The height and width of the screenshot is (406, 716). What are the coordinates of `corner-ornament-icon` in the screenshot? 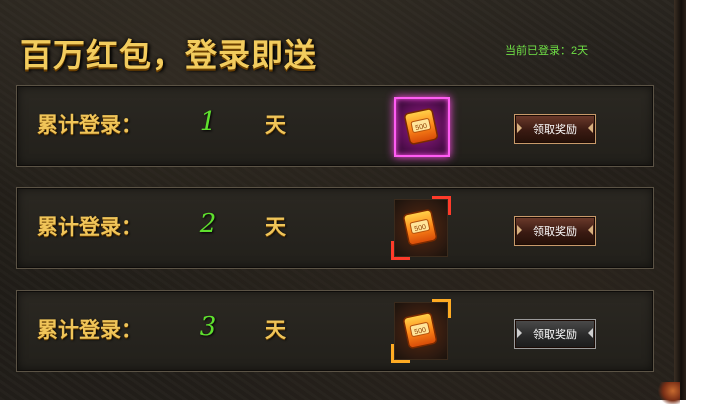 It's located at (668, 393).